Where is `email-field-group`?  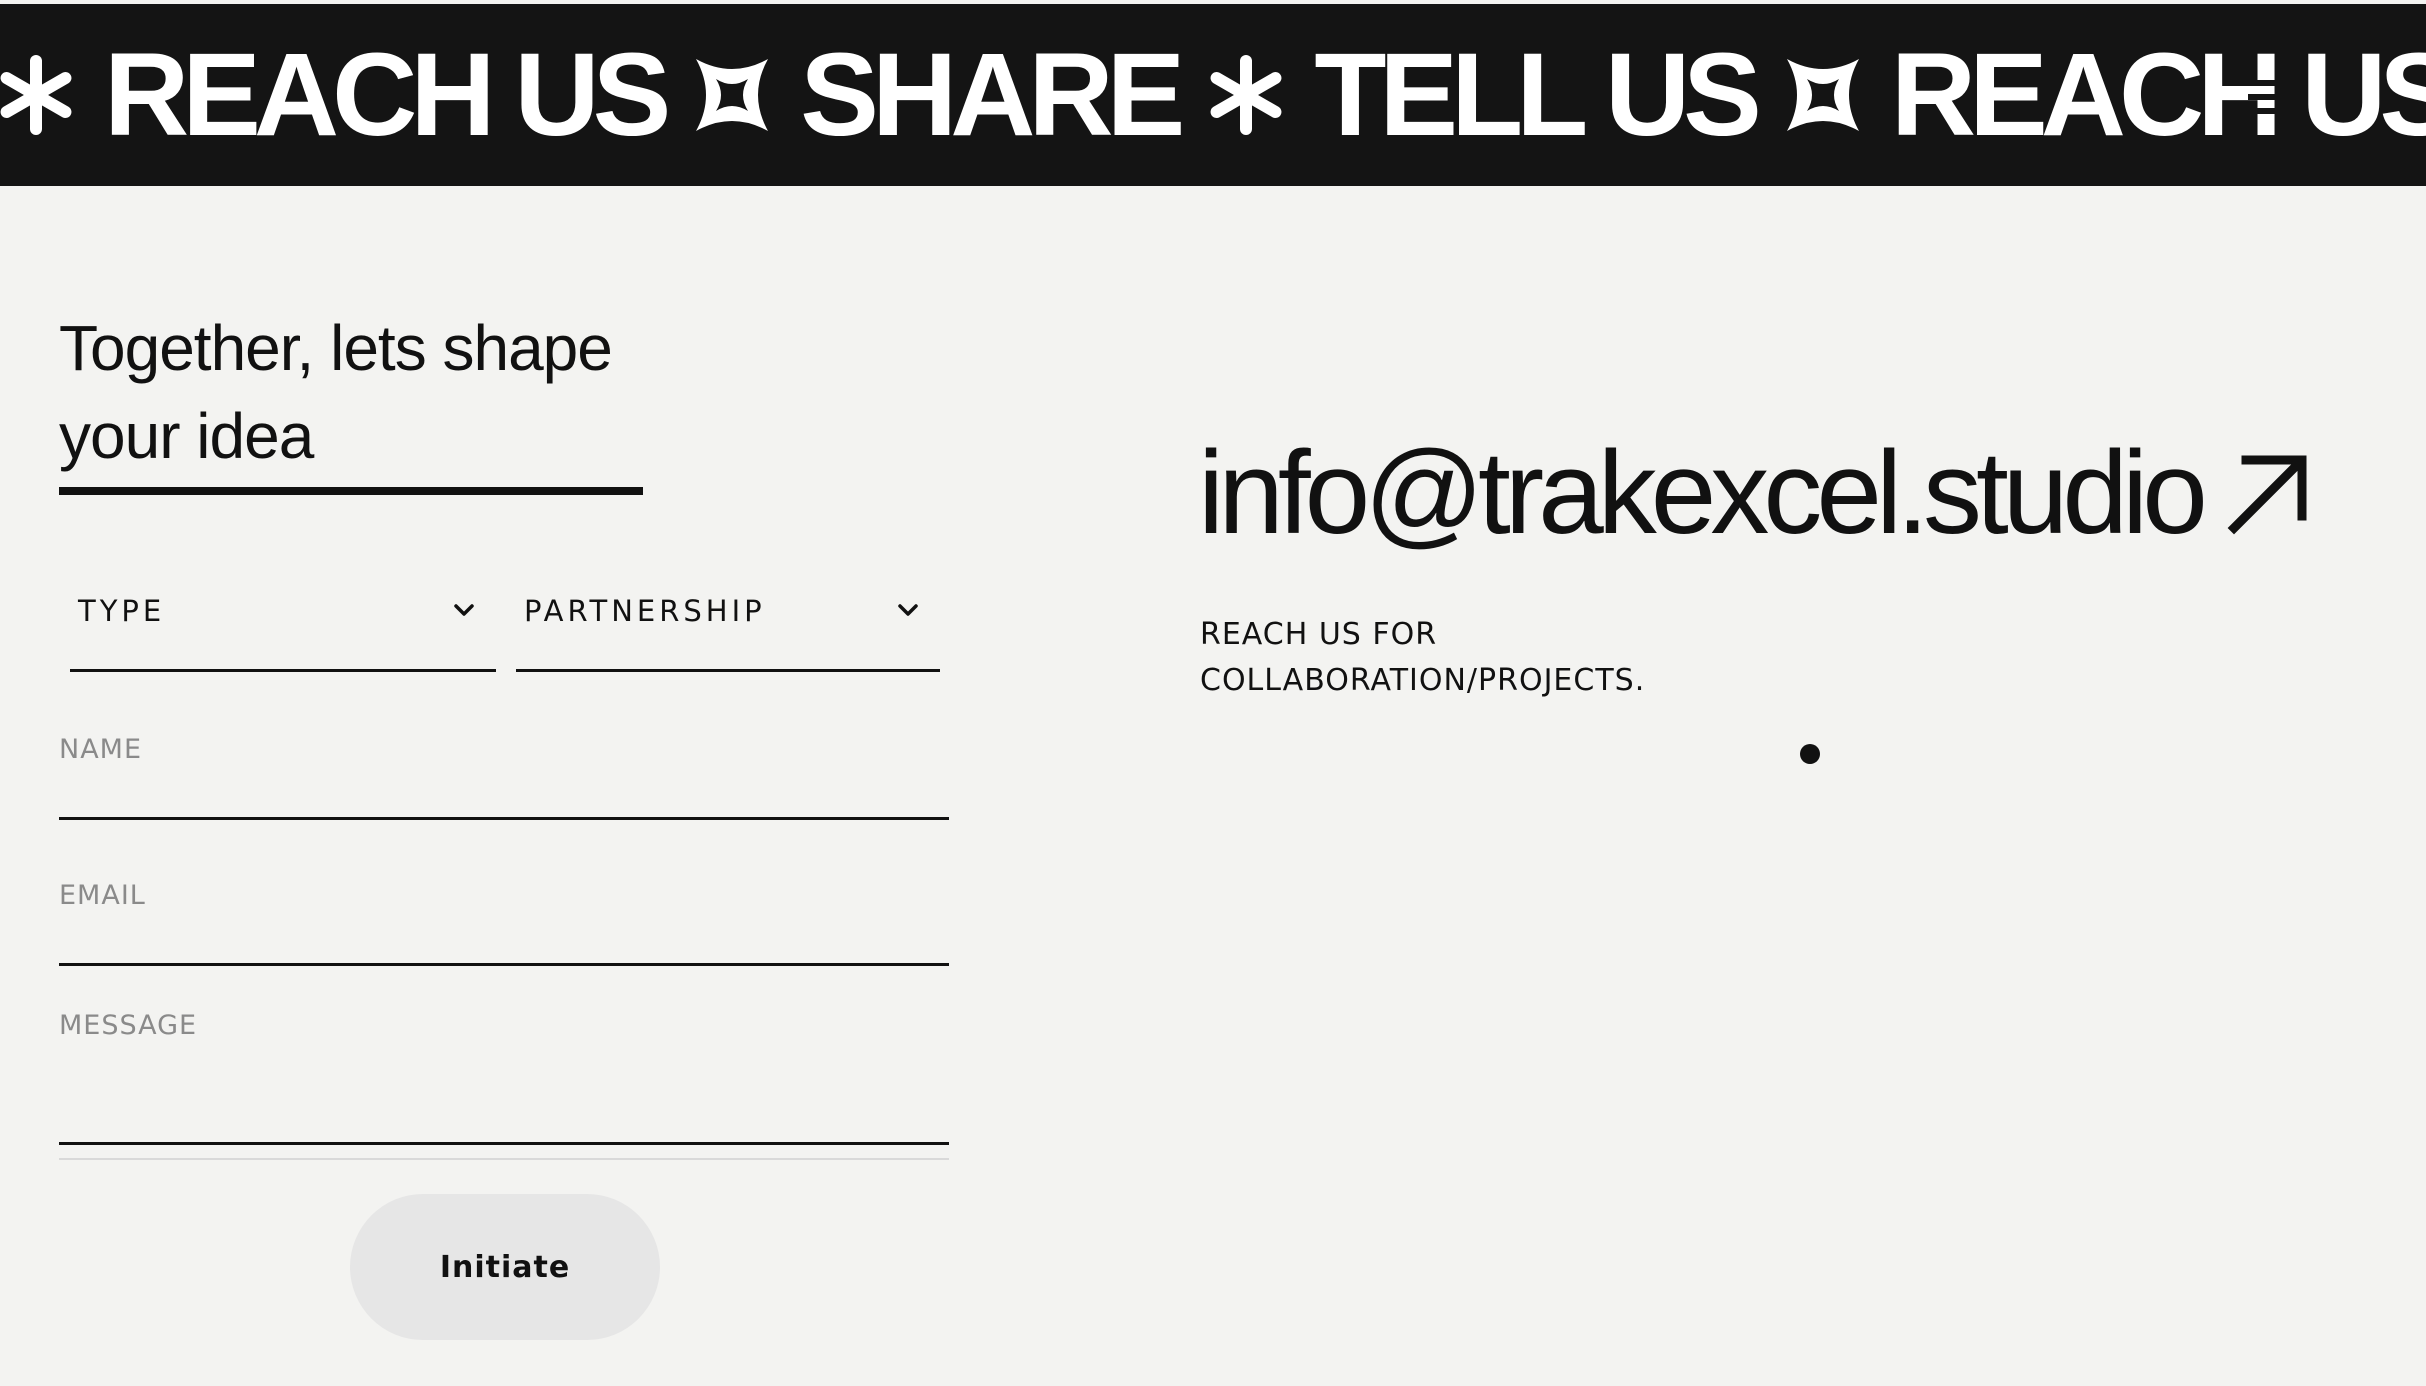 email-field-group is located at coordinates (504, 923).